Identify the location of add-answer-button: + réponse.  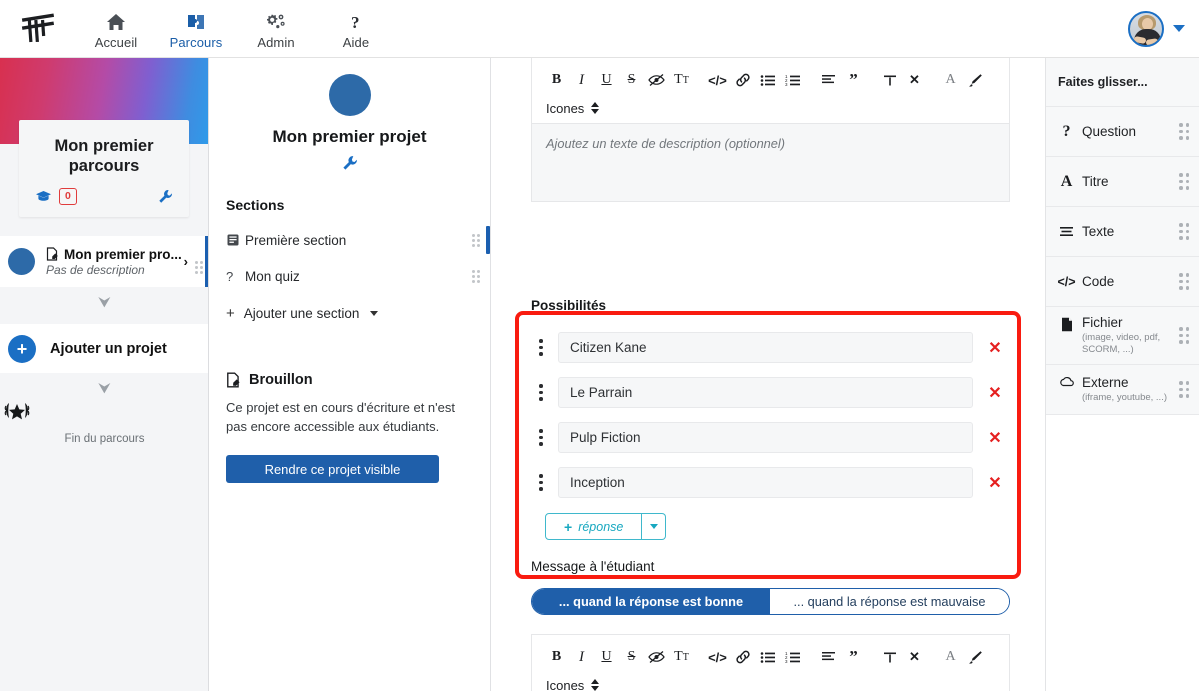
(594, 526).